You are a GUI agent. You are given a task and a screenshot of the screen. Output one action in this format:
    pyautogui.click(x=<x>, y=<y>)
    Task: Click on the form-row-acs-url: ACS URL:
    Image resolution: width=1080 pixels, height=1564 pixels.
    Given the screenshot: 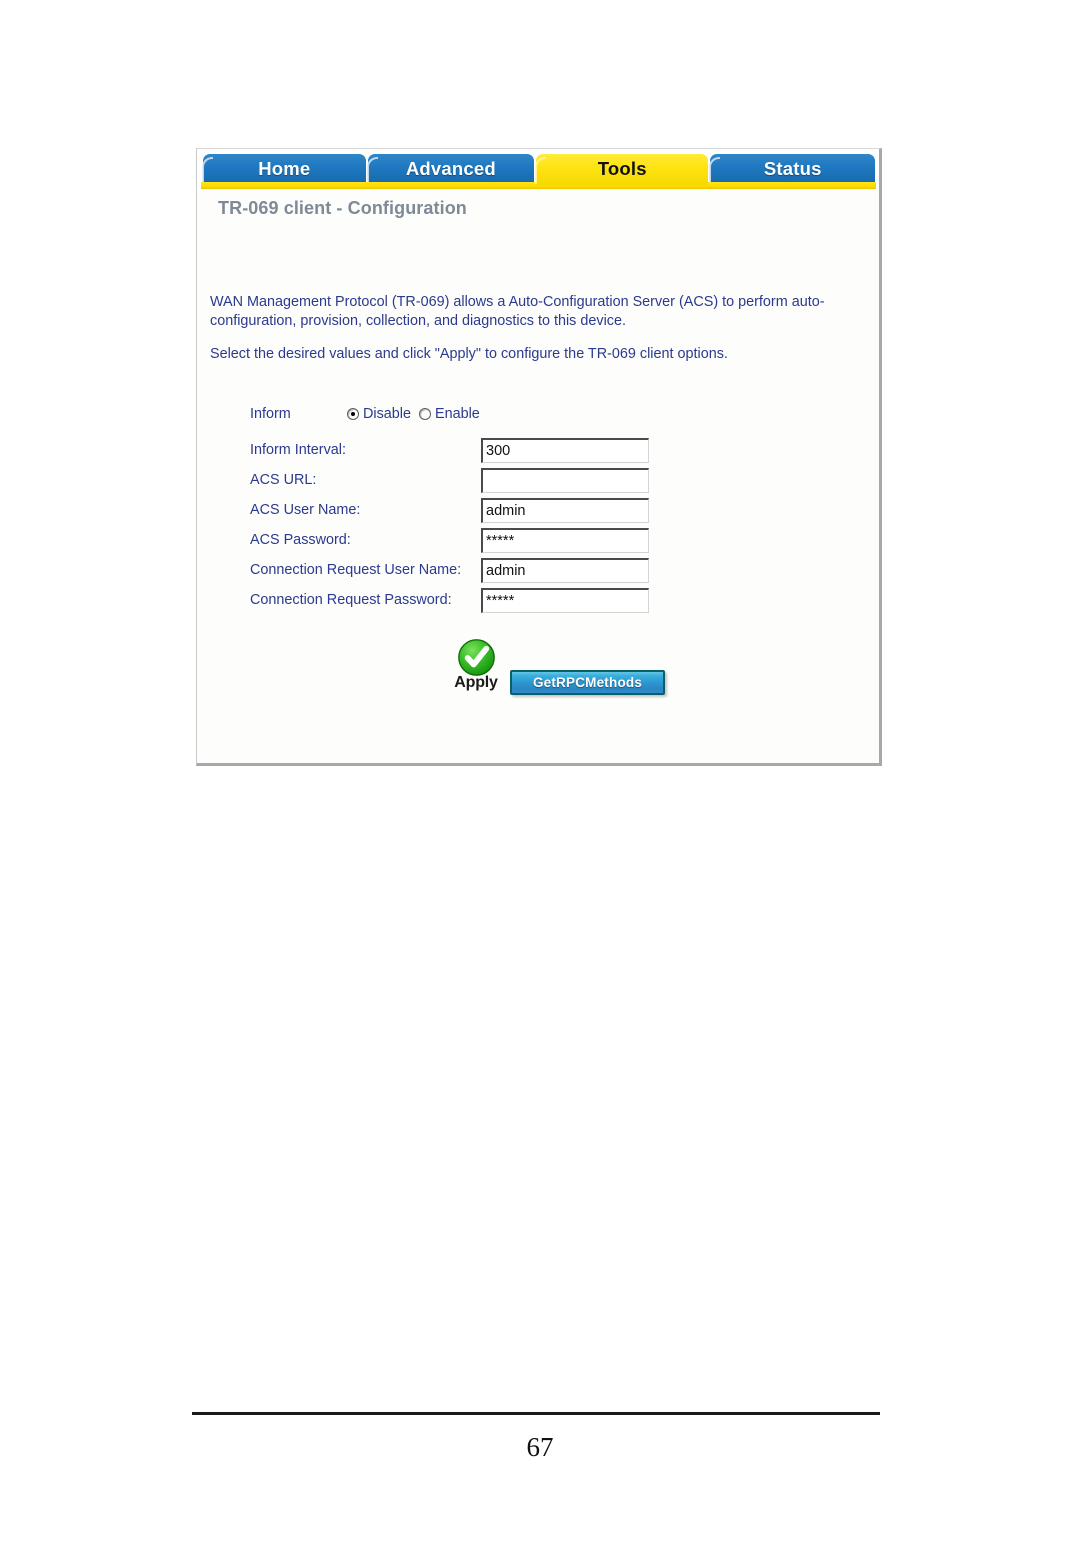 What is the action you would take?
    pyautogui.click(x=538, y=480)
    